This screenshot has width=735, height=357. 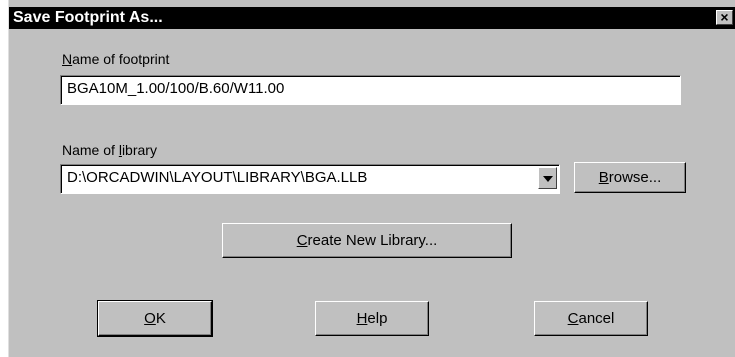 I want to click on library-name-value: D:\ORCADWIN\LAYOUT\LIBRARY\BGA.LLB, so click(x=217, y=177).